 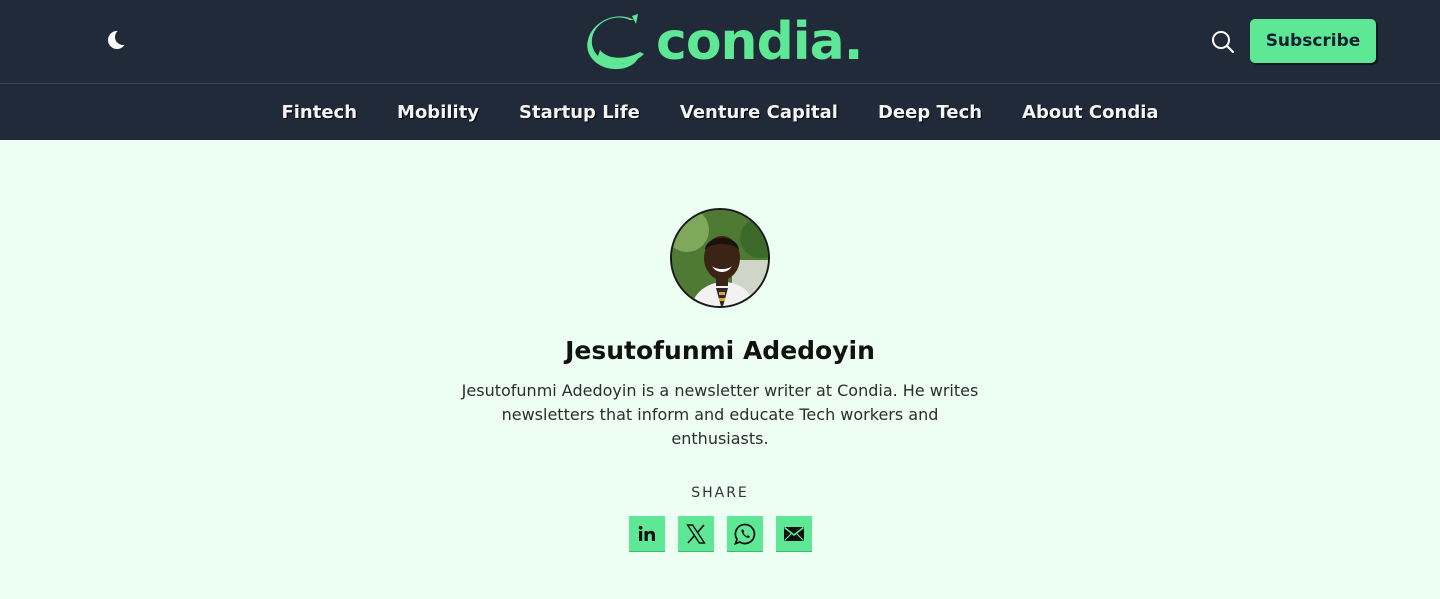 I want to click on whatsapp-icon, so click(x=744, y=534).